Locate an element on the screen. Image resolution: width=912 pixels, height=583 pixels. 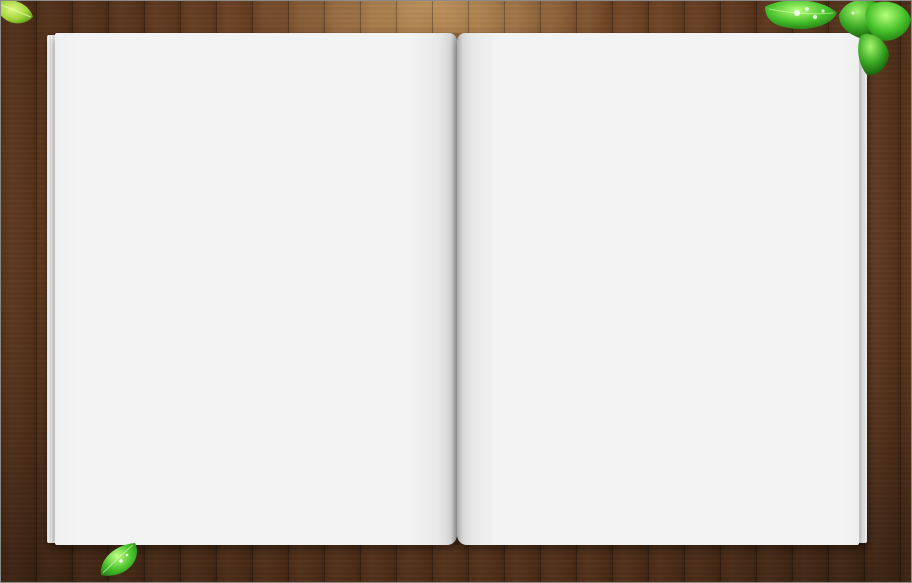
leaf-bottom-left-icon is located at coordinates (121, 559).